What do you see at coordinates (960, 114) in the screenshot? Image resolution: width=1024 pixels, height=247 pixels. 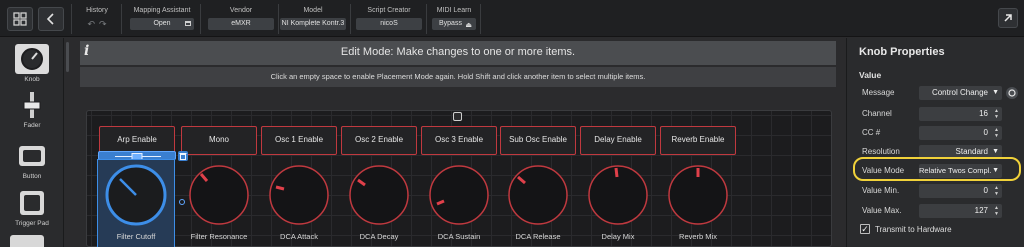 I see `channel-field: 16 ▲ ▼` at bounding box center [960, 114].